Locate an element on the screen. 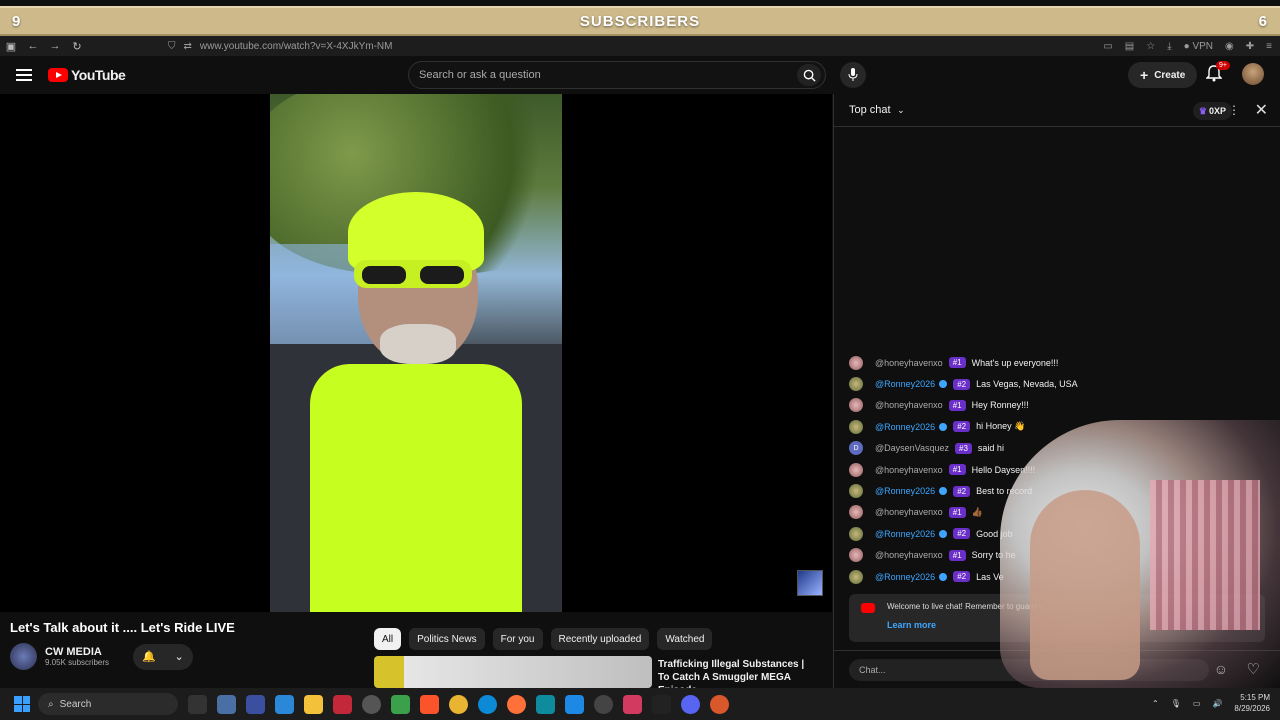 The width and height of the screenshot is (1280, 720). heart-icon: ♡ is located at coordinates (1253, 669).